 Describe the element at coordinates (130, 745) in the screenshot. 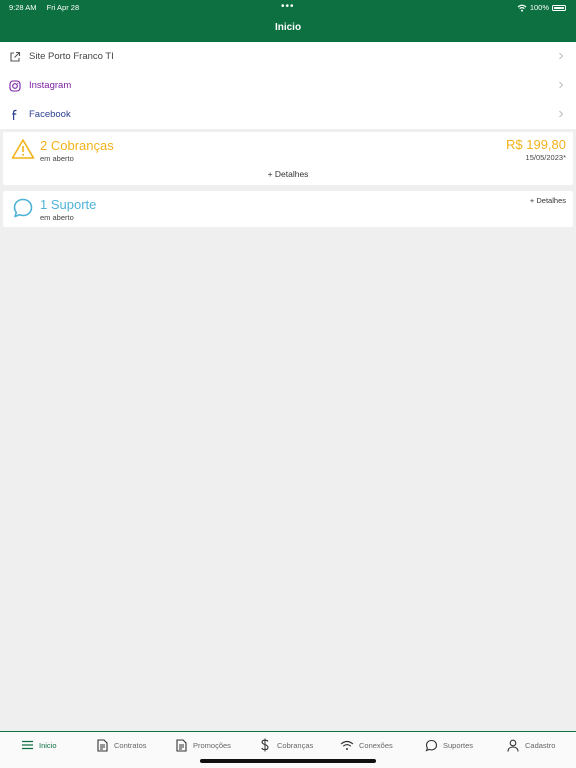

I see `tab-label: Contratos` at that location.